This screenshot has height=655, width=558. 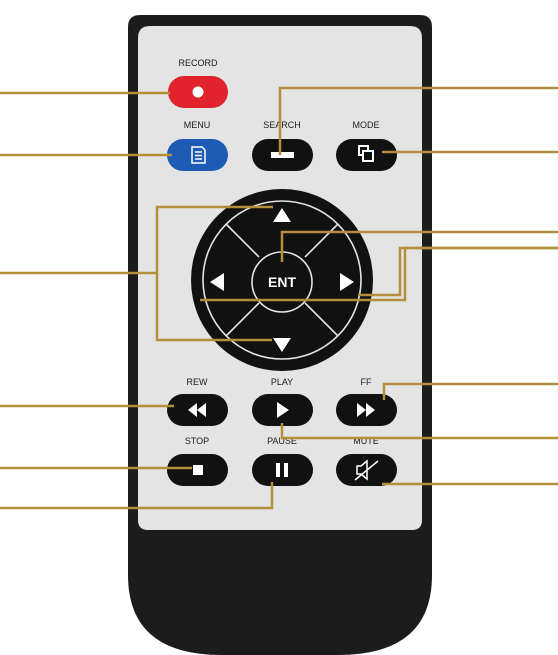 What do you see at coordinates (282, 382) in the screenshot?
I see `play-label: PLAY` at bounding box center [282, 382].